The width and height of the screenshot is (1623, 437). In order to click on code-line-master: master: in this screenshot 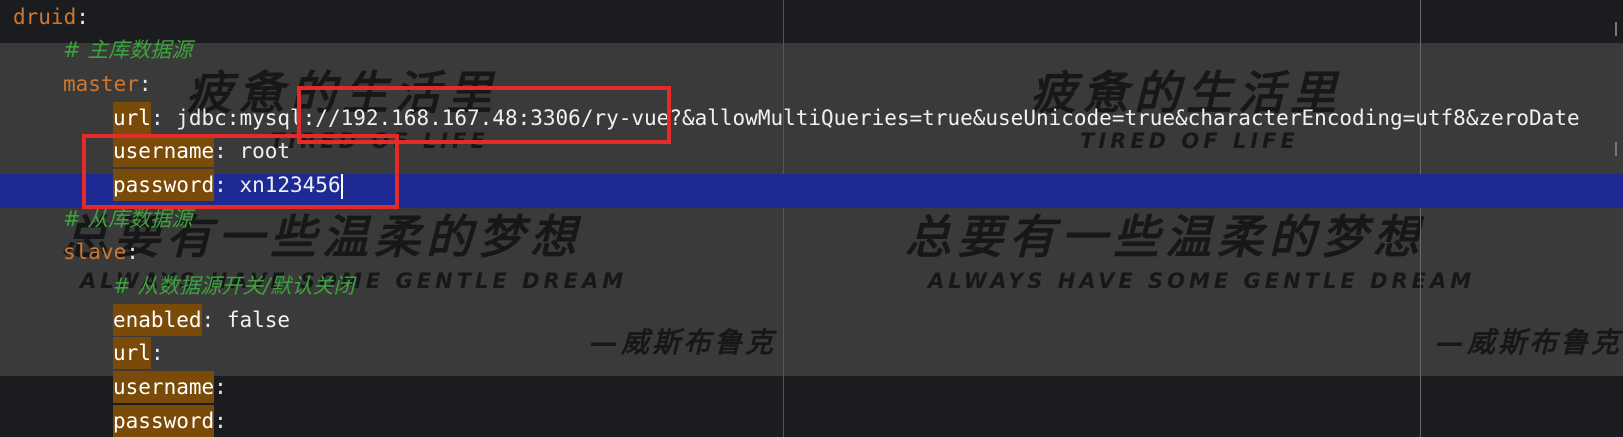, I will do `click(107, 84)`.